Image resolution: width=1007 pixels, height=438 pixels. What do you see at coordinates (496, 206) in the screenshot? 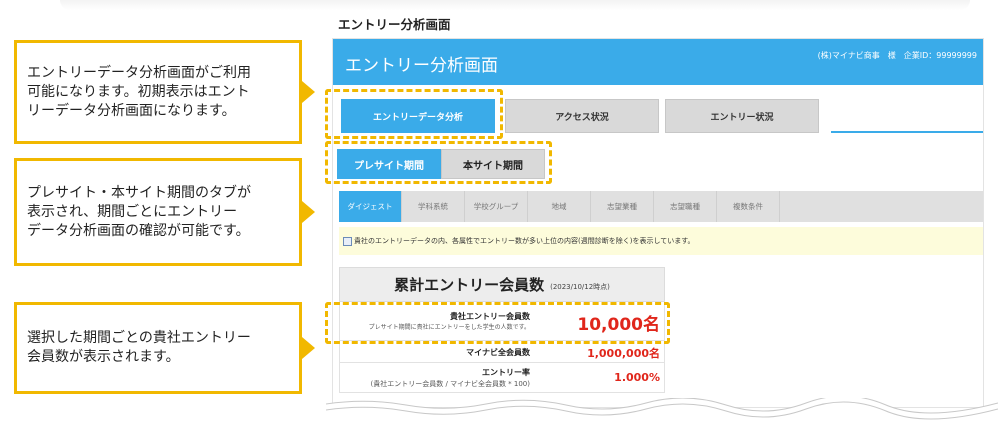
I see `sub-tab-school-group: 学校グループ` at bounding box center [496, 206].